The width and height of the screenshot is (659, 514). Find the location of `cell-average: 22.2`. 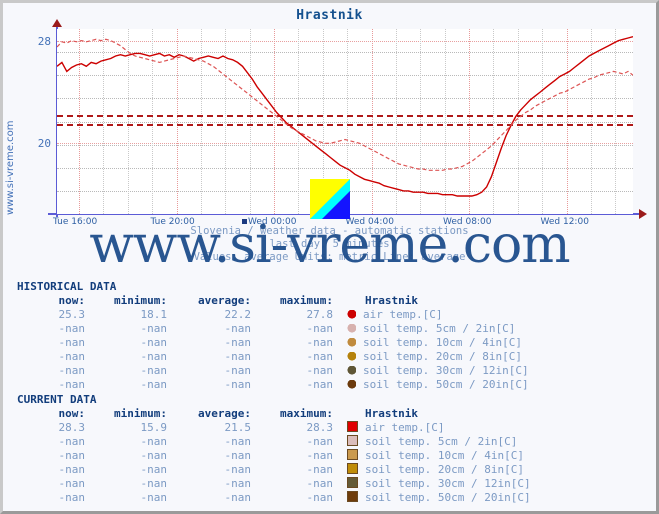

cell-average: 22.2 is located at coordinates (238, 314).